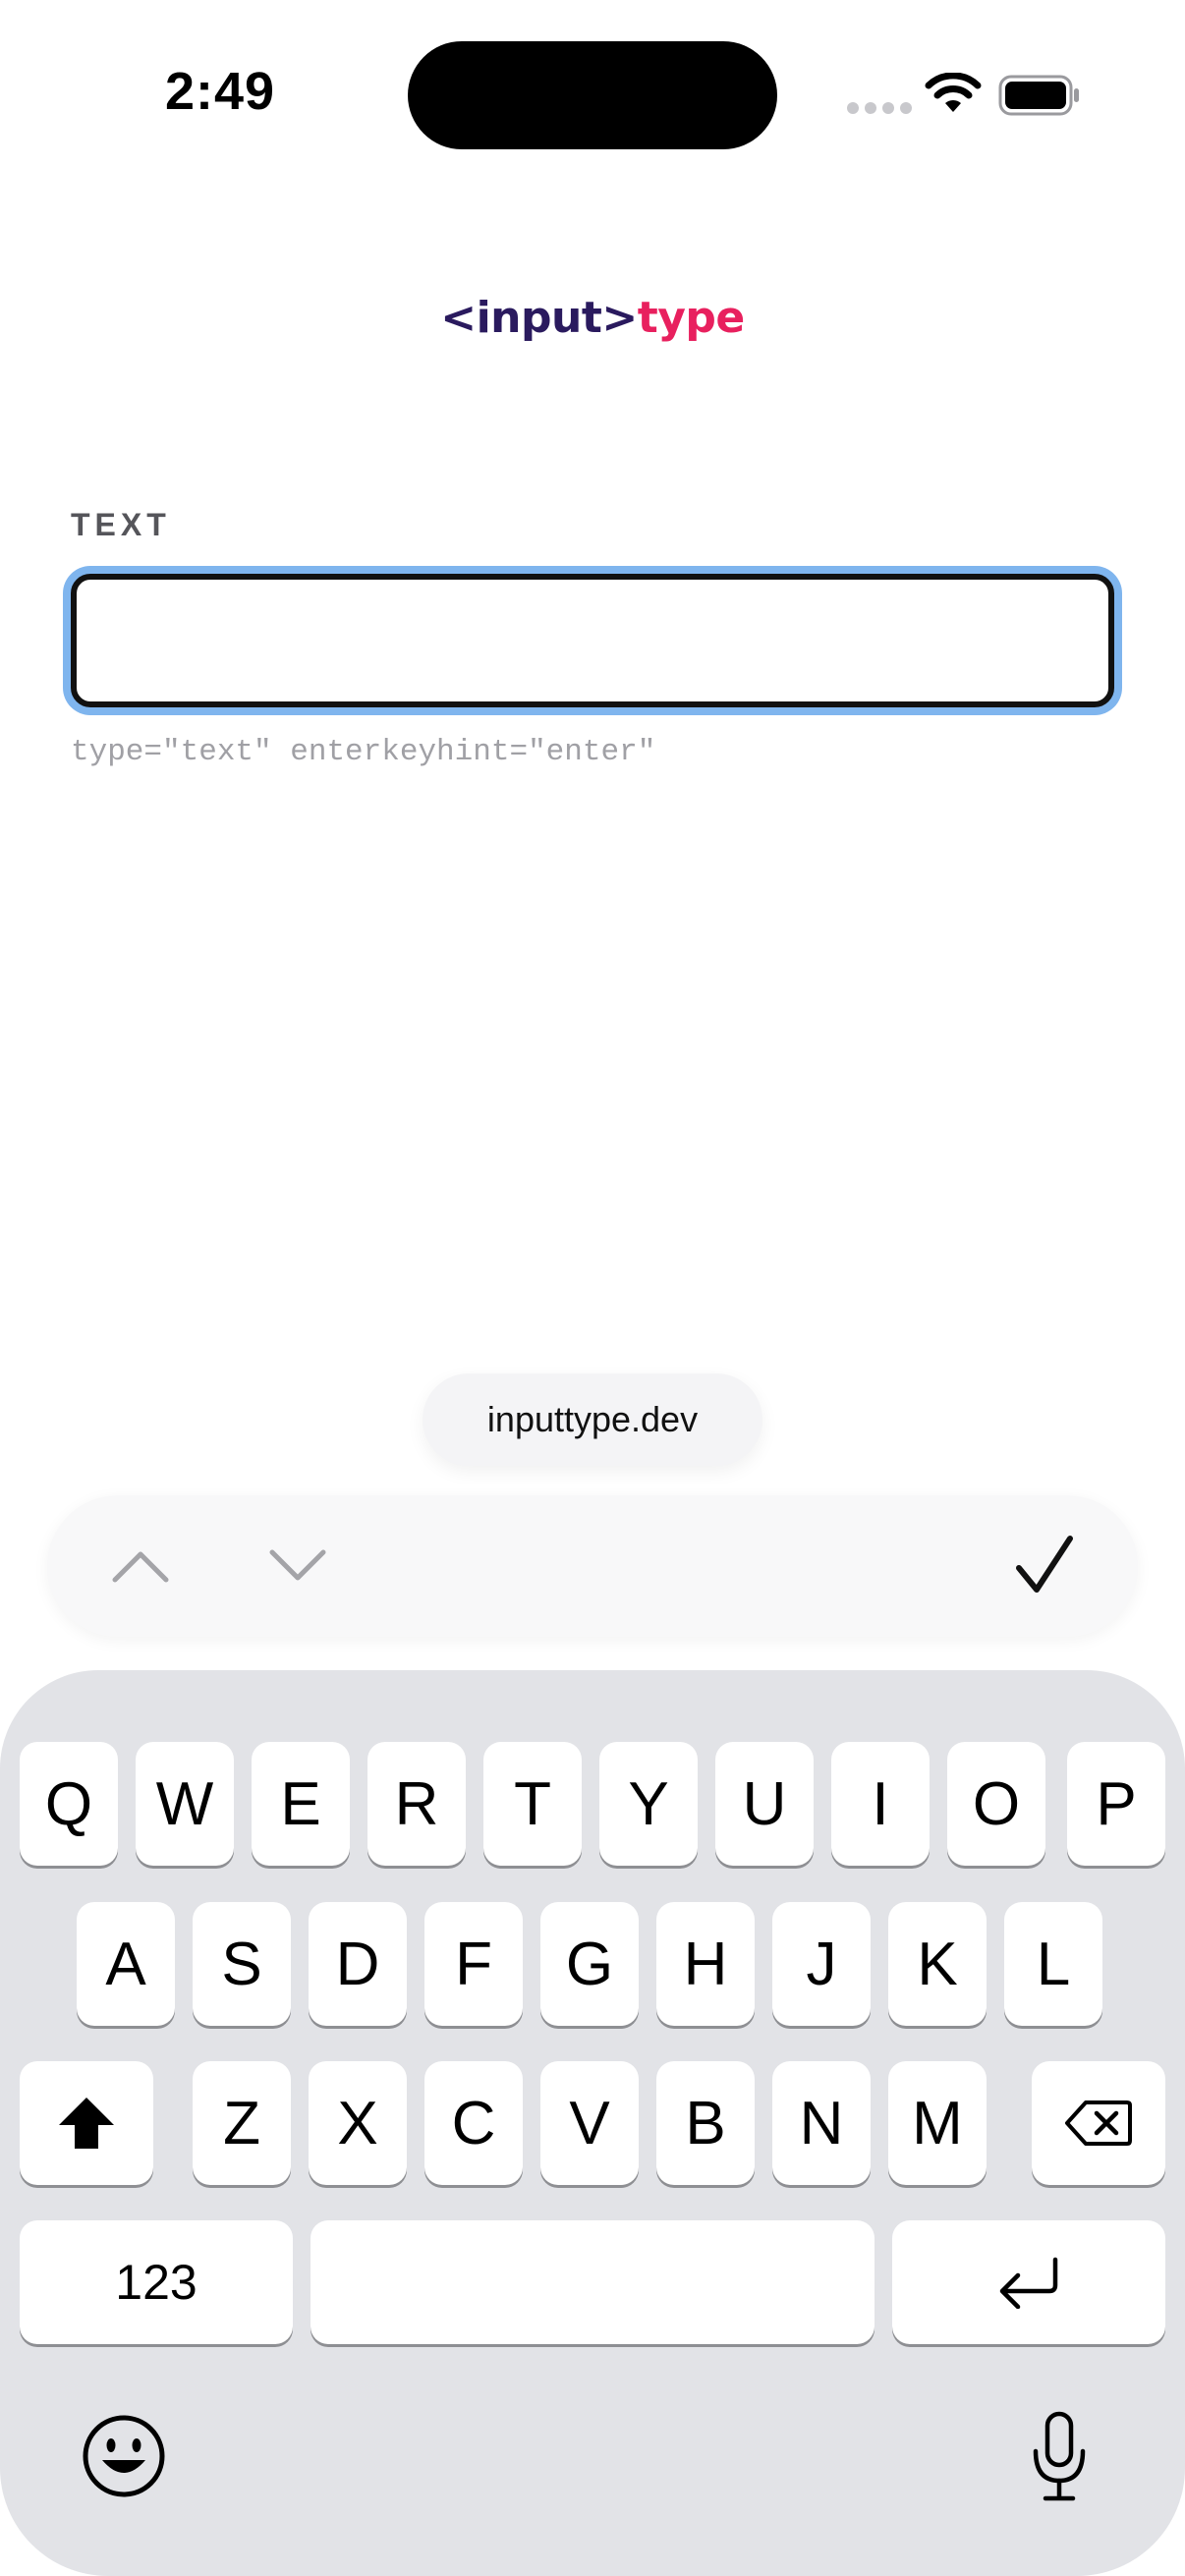  I want to click on next-field-button, so click(298, 1566).